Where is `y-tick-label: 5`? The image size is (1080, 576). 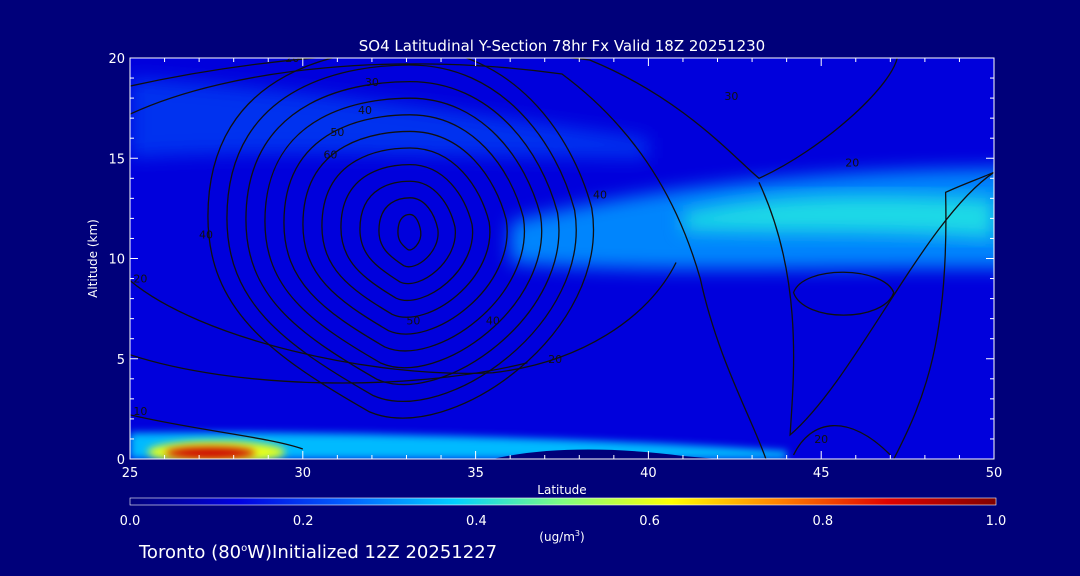 y-tick-label: 5 is located at coordinates (121, 360).